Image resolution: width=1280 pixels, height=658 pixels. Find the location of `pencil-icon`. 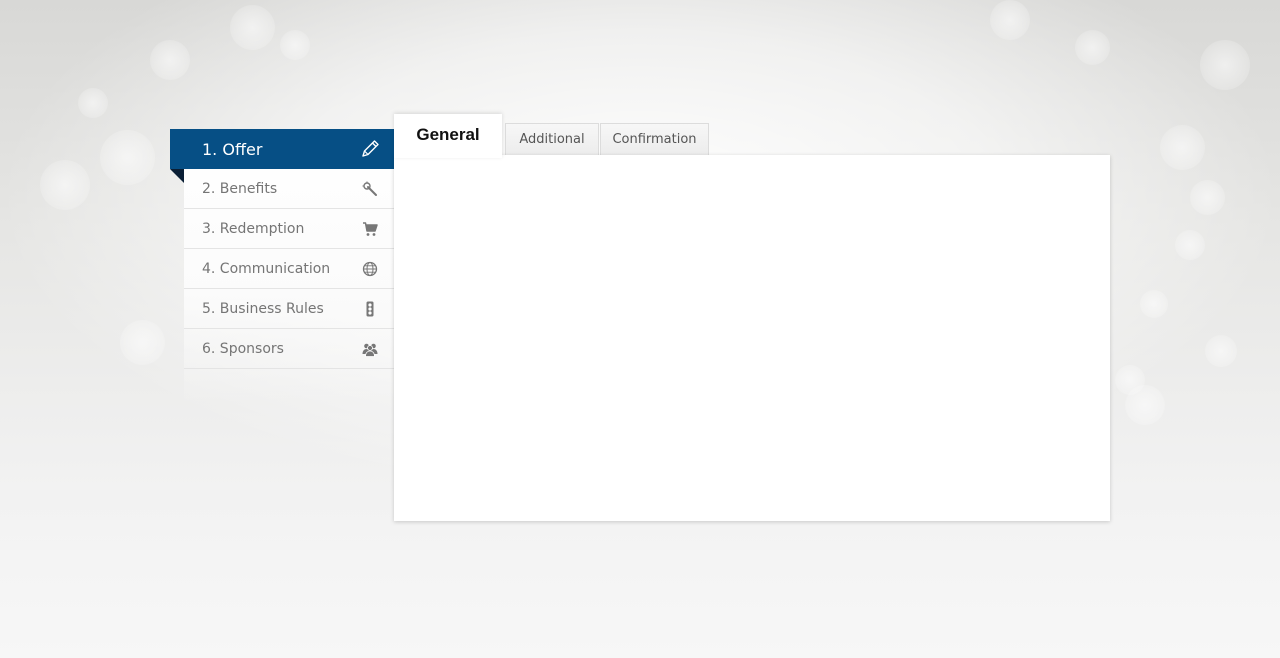

pencil-icon is located at coordinates (370, 149).